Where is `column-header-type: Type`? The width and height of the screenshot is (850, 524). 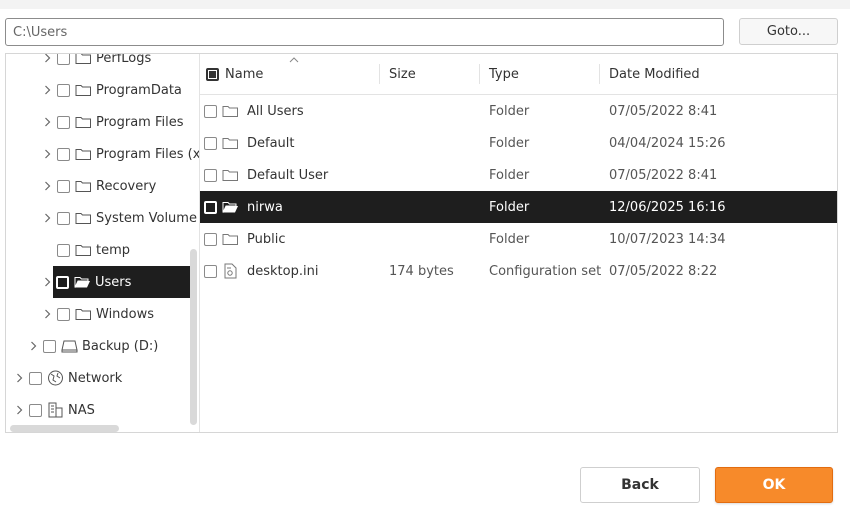 column-header-type: Type is located at coordinates (504, 74).